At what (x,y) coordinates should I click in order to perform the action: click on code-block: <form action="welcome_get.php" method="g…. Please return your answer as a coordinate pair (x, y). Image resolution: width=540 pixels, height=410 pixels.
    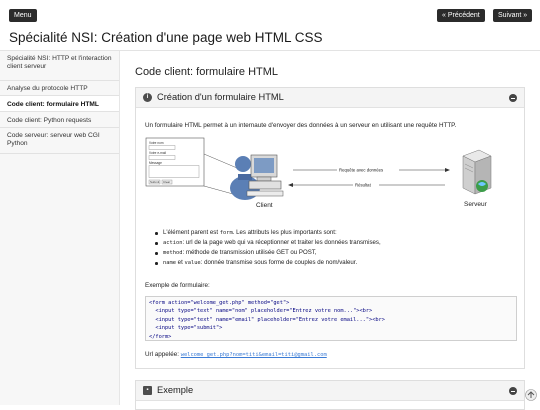
    Looking at the image, I should click on (331, 318).